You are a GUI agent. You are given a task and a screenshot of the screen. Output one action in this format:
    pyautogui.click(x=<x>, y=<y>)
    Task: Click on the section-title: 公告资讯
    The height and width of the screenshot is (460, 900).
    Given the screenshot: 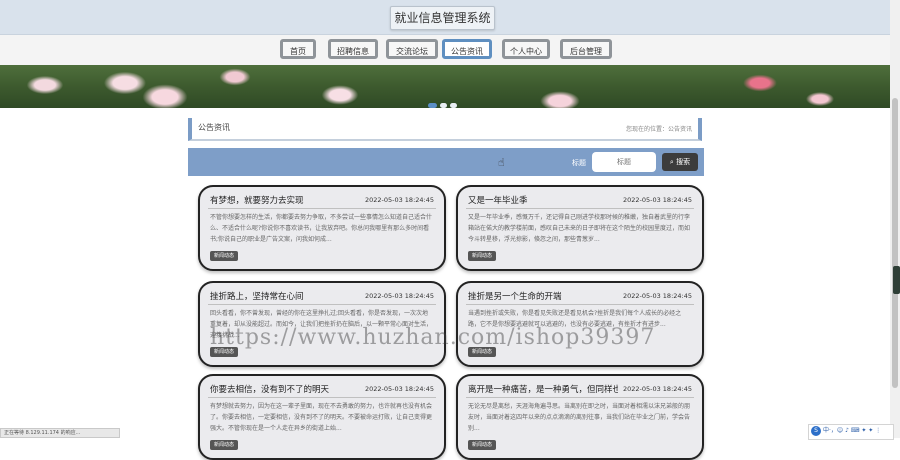 What is the action you would take?
    pyautogui.click(x=214, y=127)
    